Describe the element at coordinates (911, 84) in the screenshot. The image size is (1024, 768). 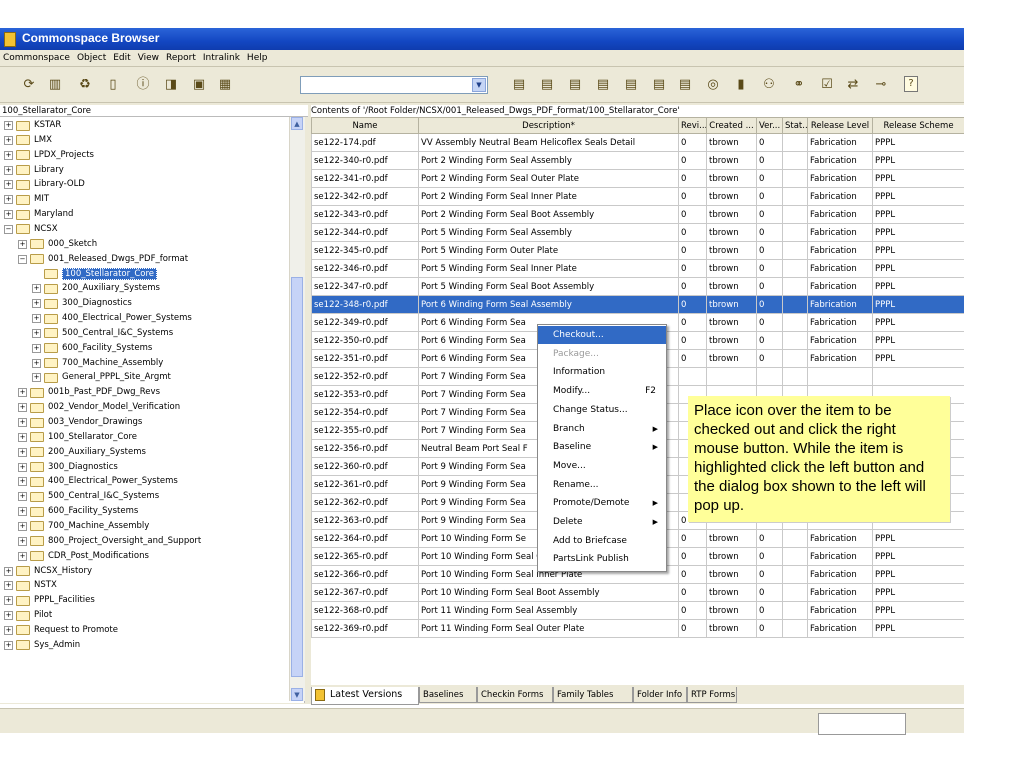
I see `help-icon: ?` at that location.